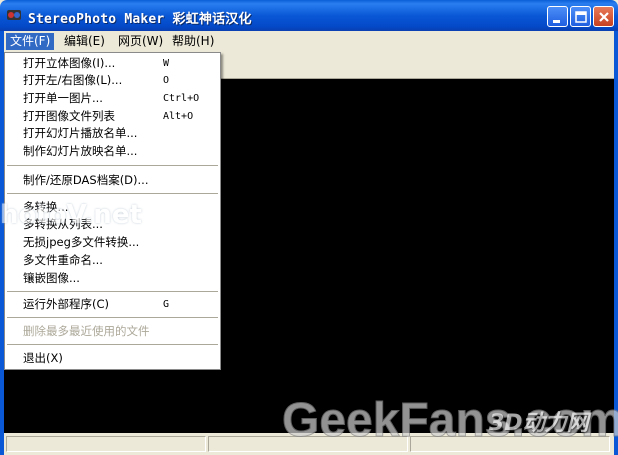  What do you see at coordinates (84, 41) in the screenshot?
I see `menu-edit: 编辑(E)` at bounding box center [84, 41].